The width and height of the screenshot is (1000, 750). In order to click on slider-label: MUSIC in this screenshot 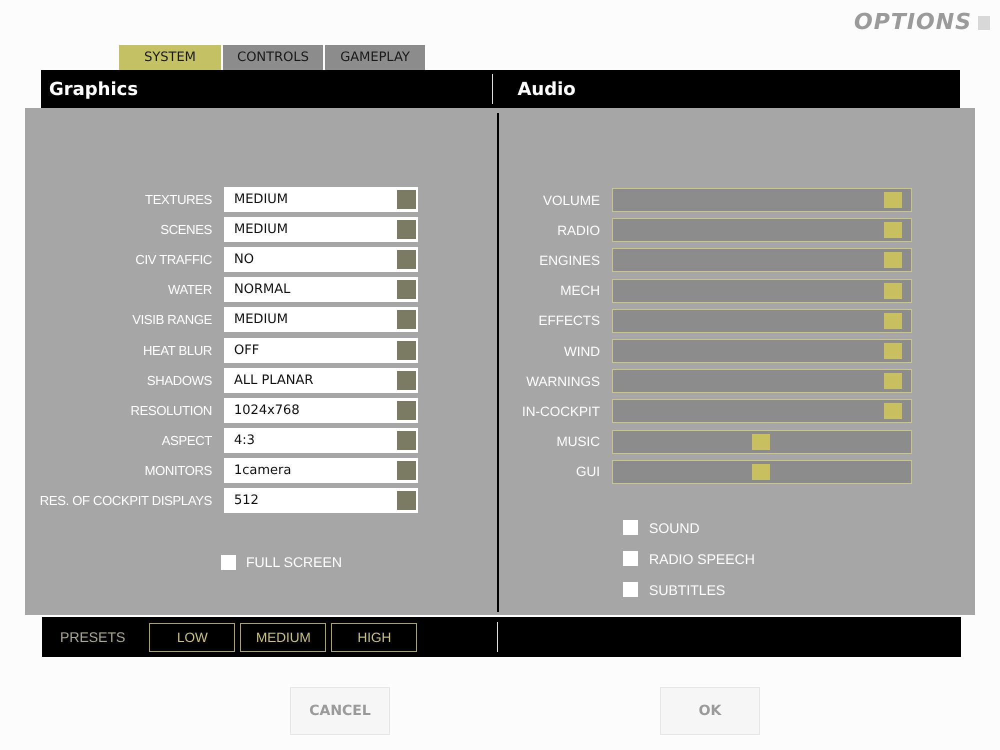, I will do `click(578, 442)`.